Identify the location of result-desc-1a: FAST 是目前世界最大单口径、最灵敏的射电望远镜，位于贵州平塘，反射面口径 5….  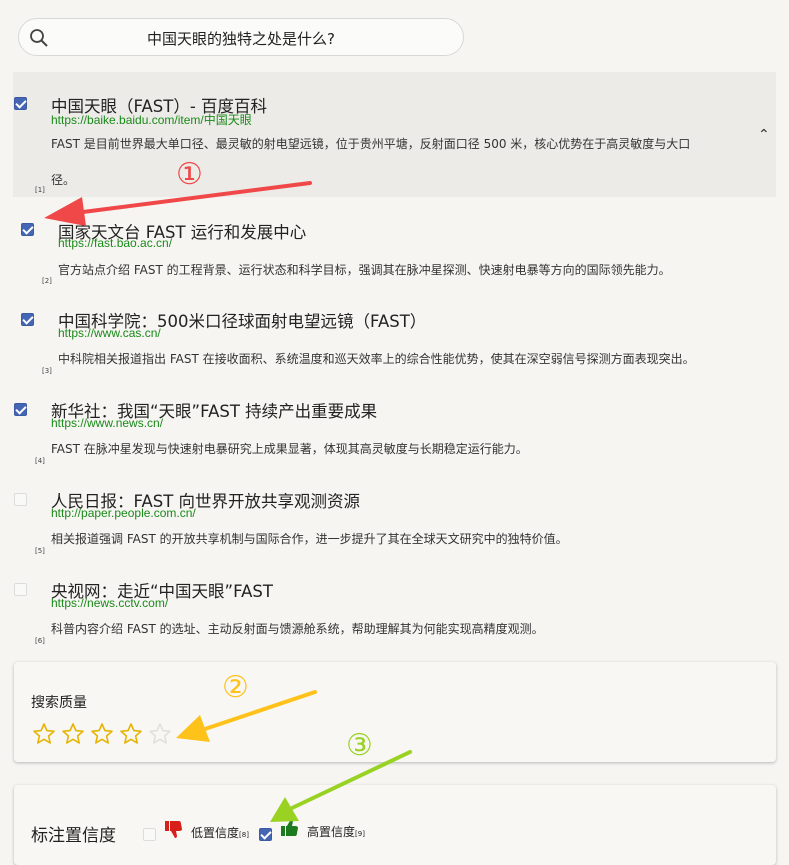
(371, 144).